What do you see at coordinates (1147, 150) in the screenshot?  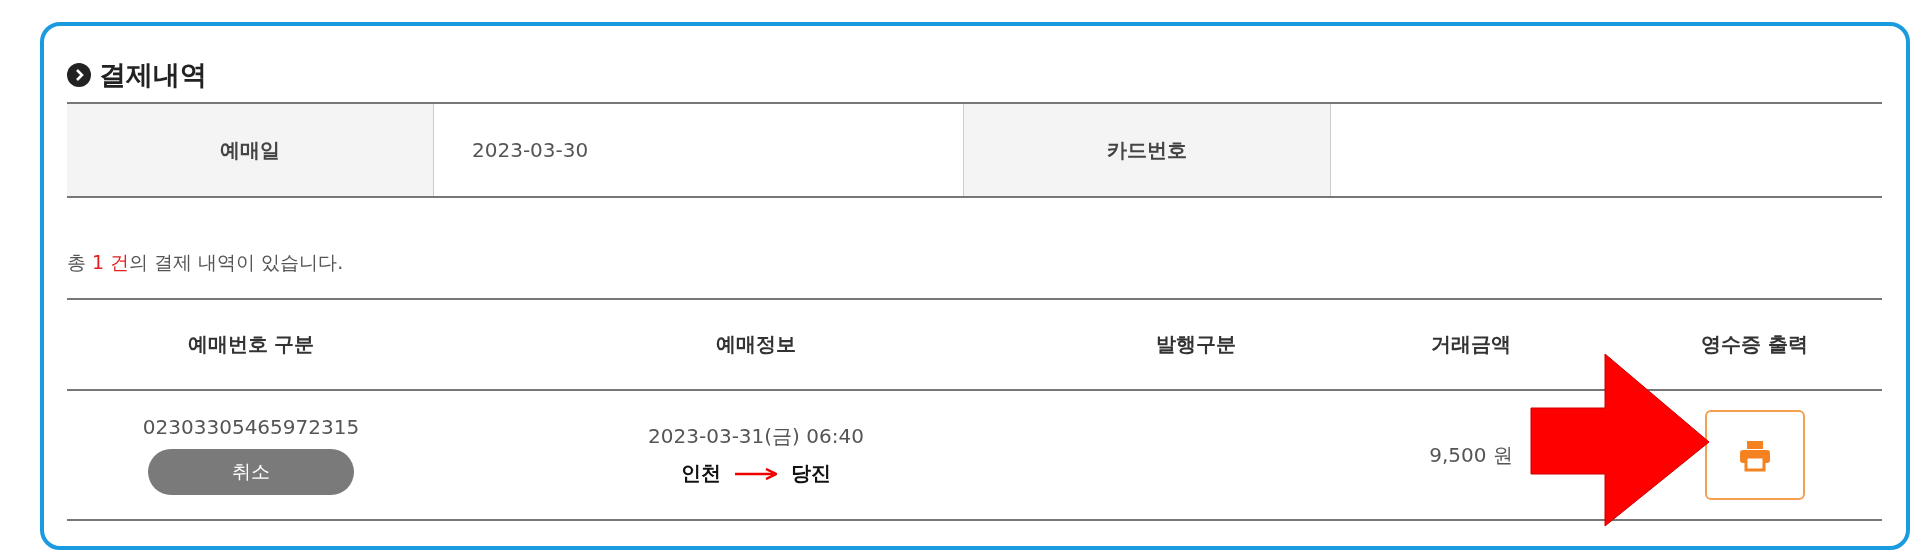 I see `info-label: 카드번호` at bounding box center [1147, 150].